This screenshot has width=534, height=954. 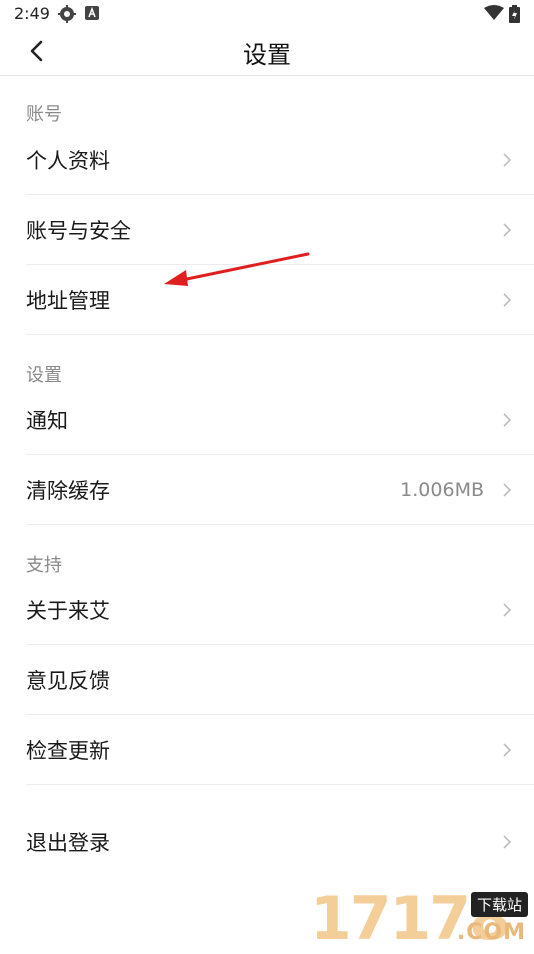 What do you see at coordinates (68, 681) in the screenshot?
I see `row-label: 意见反馈` at bounding box center [68, 681].